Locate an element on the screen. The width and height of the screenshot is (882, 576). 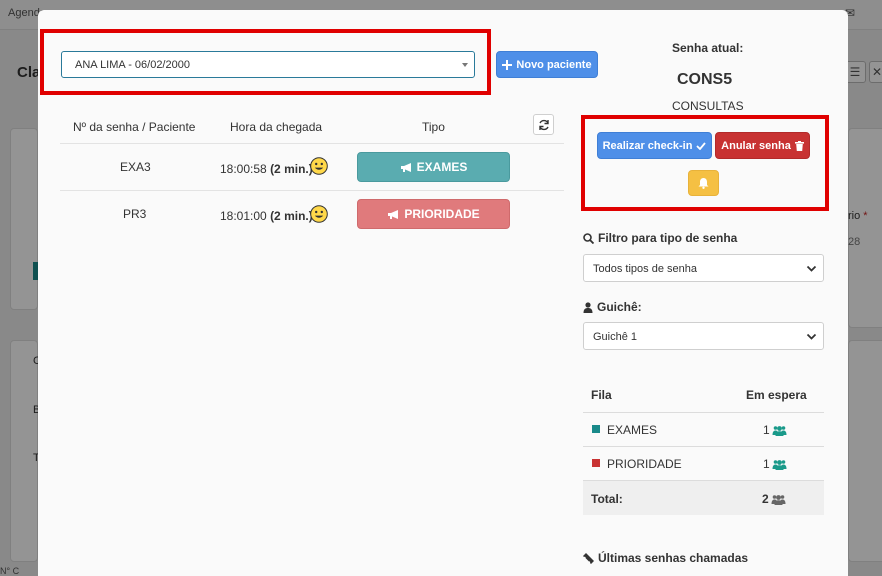
header-hora-chegada: Hora da chegada is located at coordinates (276, 127).